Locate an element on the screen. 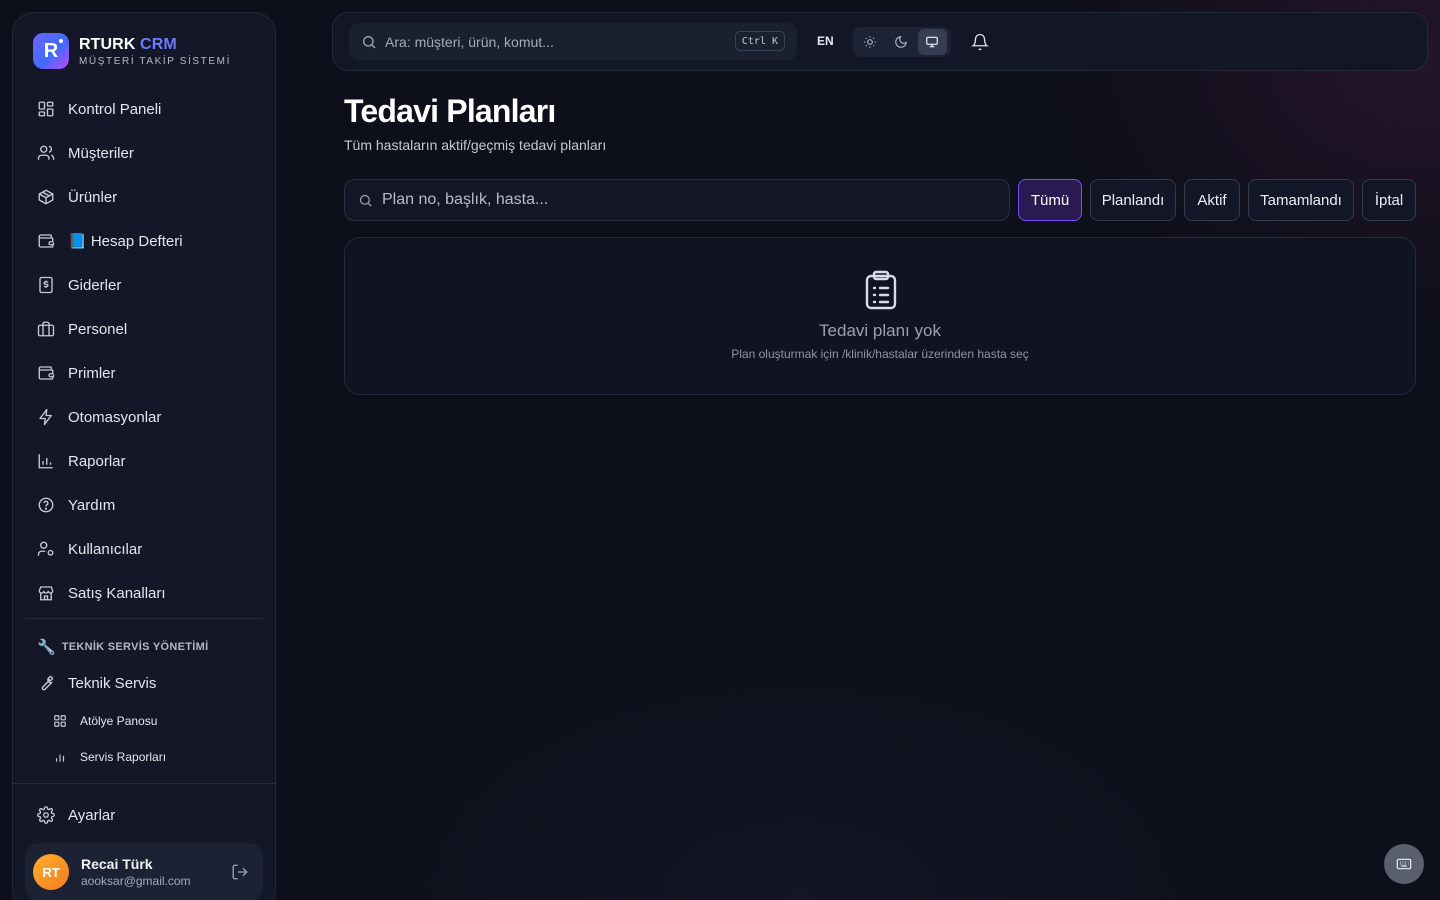 This screenshot has width=1440, height=900. sidebar-item-raporlar: Raporlar is located at coordinates (145, 461).